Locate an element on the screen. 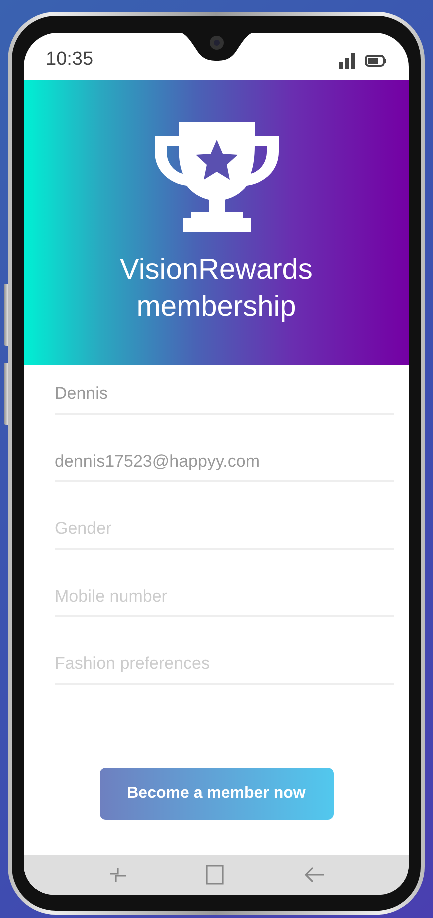  battery-icon is located at coordinates (376, 60).